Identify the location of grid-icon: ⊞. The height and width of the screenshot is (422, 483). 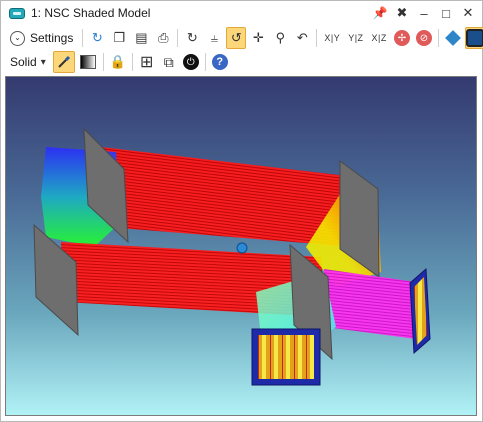
(147, 62).